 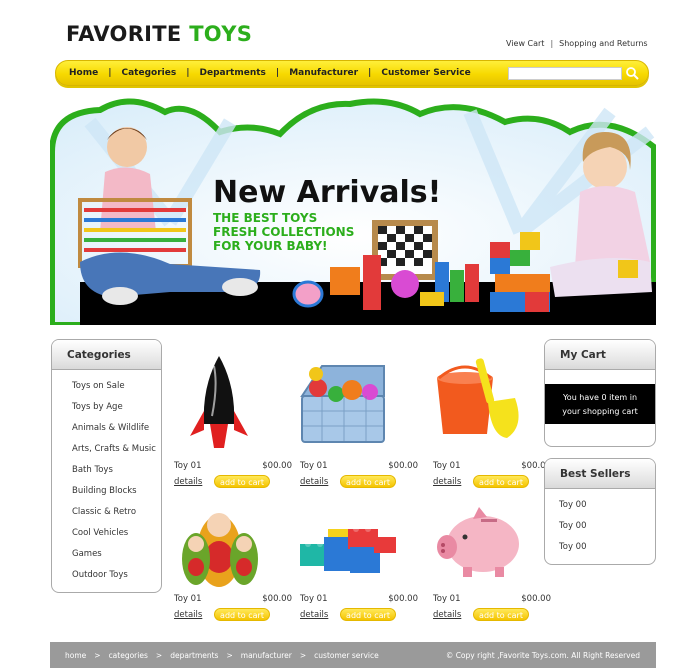 I want to click on toy-basket-image, so click(x=350, y=406).